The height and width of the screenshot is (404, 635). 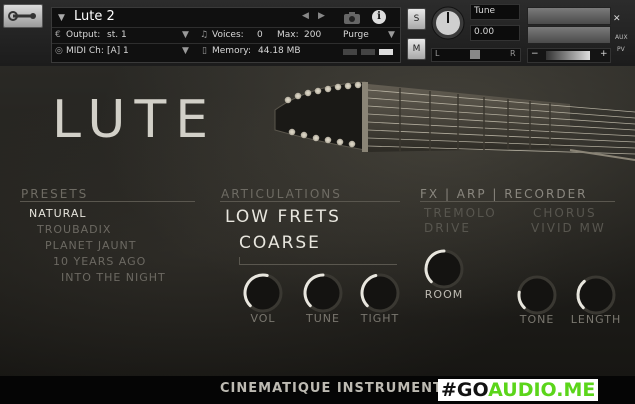 I want to click on output-label: Output:, so click(x=83, y=35).